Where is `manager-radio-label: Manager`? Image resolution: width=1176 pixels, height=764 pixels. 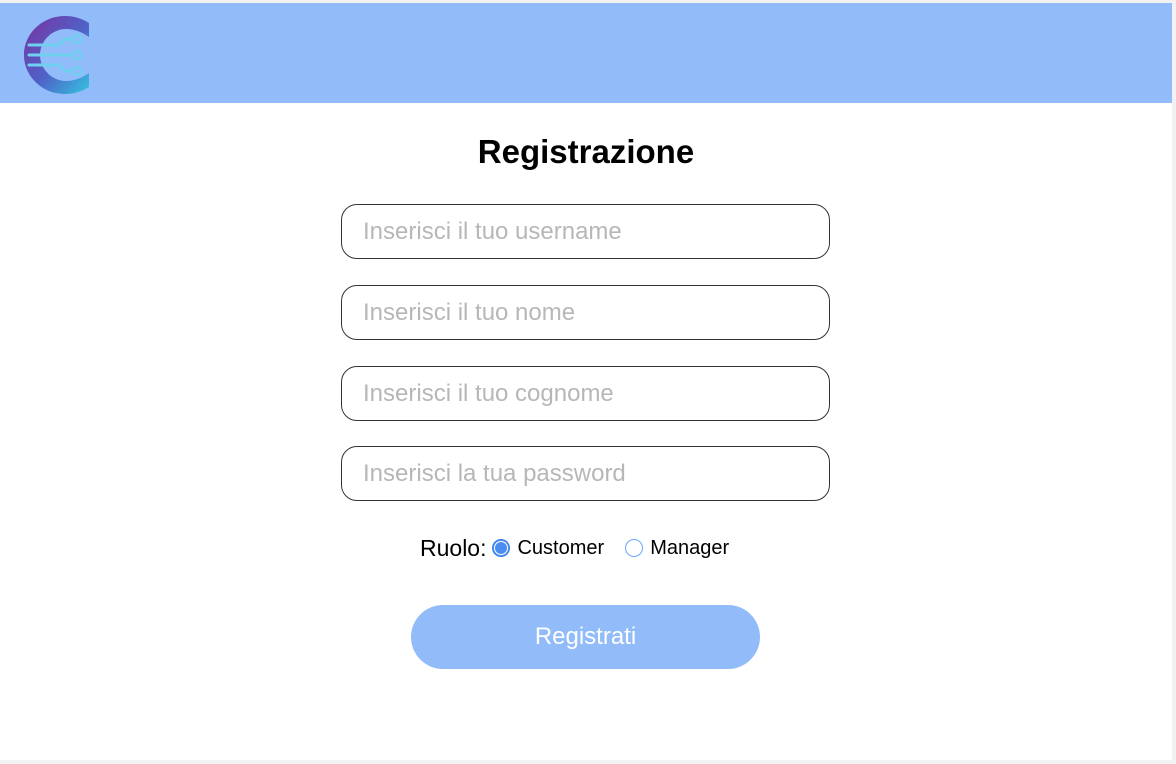 manager-radio-label: Manager is located at coordinates (690, 547).